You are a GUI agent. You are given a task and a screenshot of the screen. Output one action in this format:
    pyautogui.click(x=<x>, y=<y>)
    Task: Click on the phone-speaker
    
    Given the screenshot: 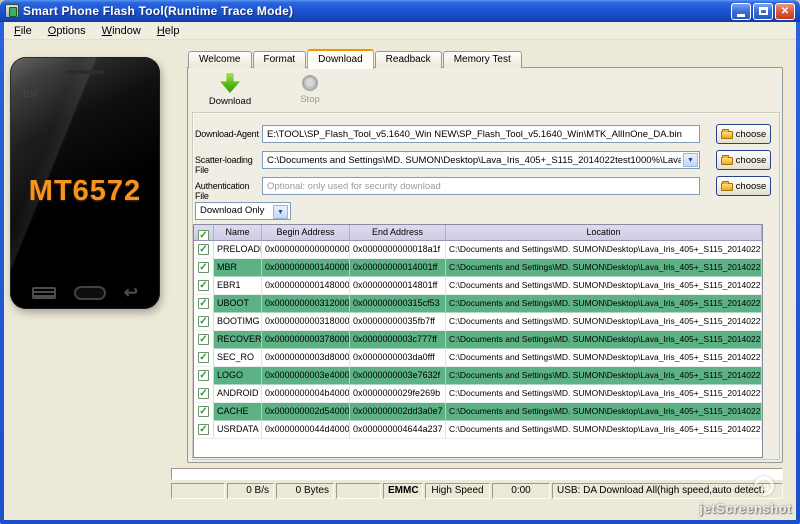 What is the action you would take?
    pyautogui.click(x=85, y=72)
    